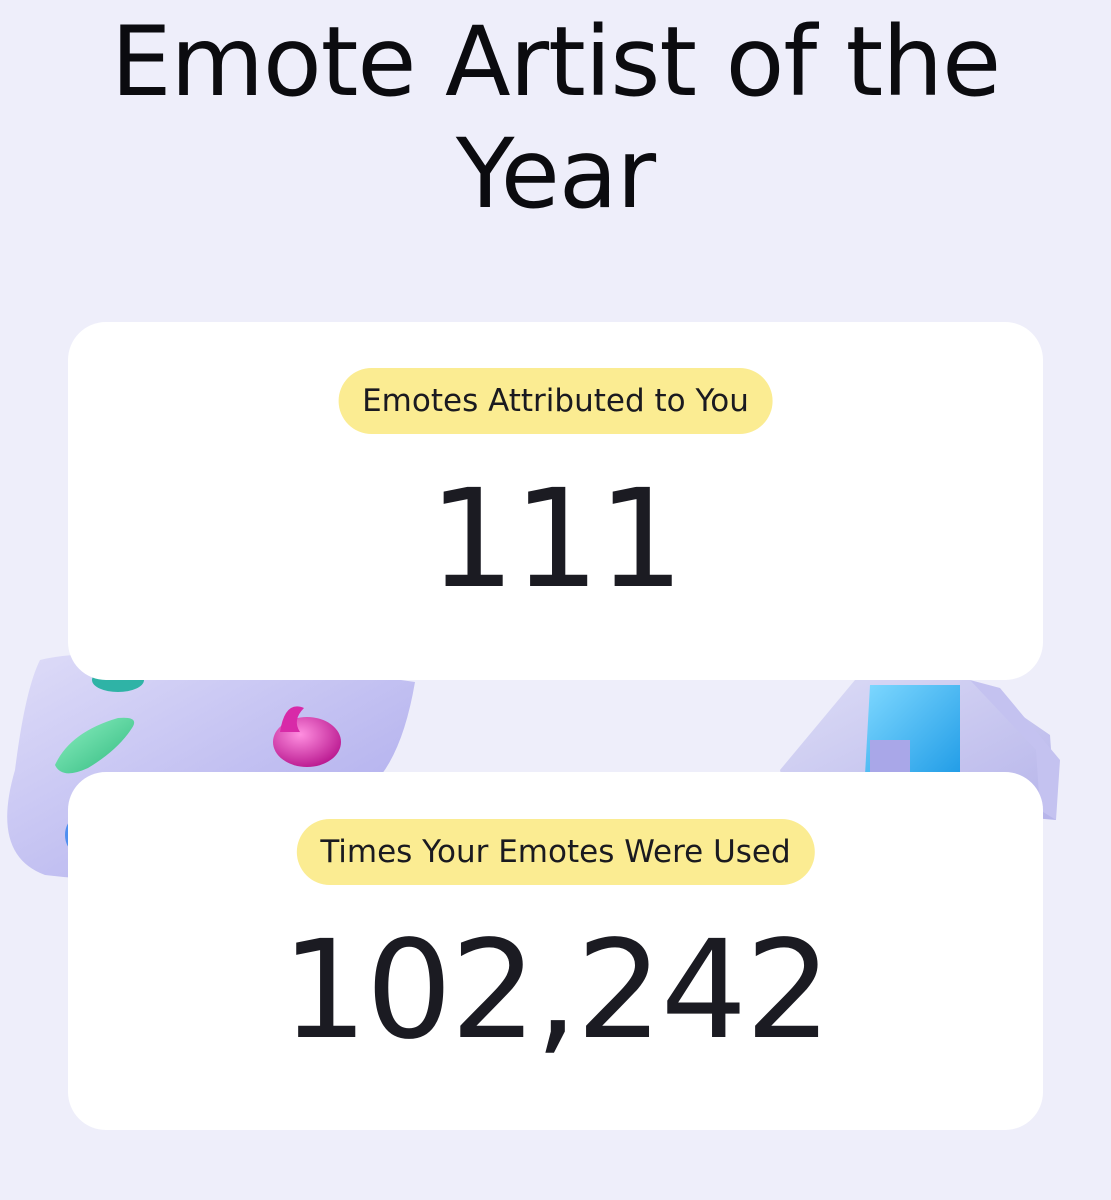 This screenshot has height=1200, width=1111. What do you see at coordinates (555, 118) in the screenshot?
I see `page-title: Emote Artist of the Year` at bounding box center [555, 118].